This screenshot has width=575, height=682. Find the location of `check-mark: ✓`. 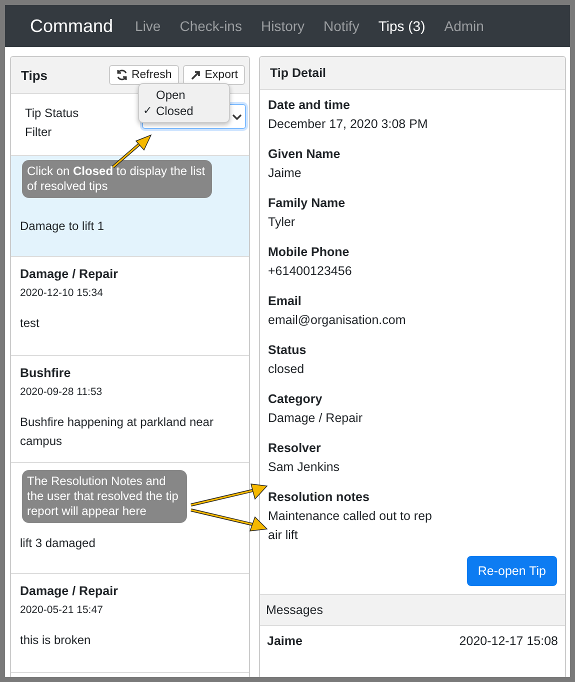

check-mark: ✓ is located at coordinates (147, 111).